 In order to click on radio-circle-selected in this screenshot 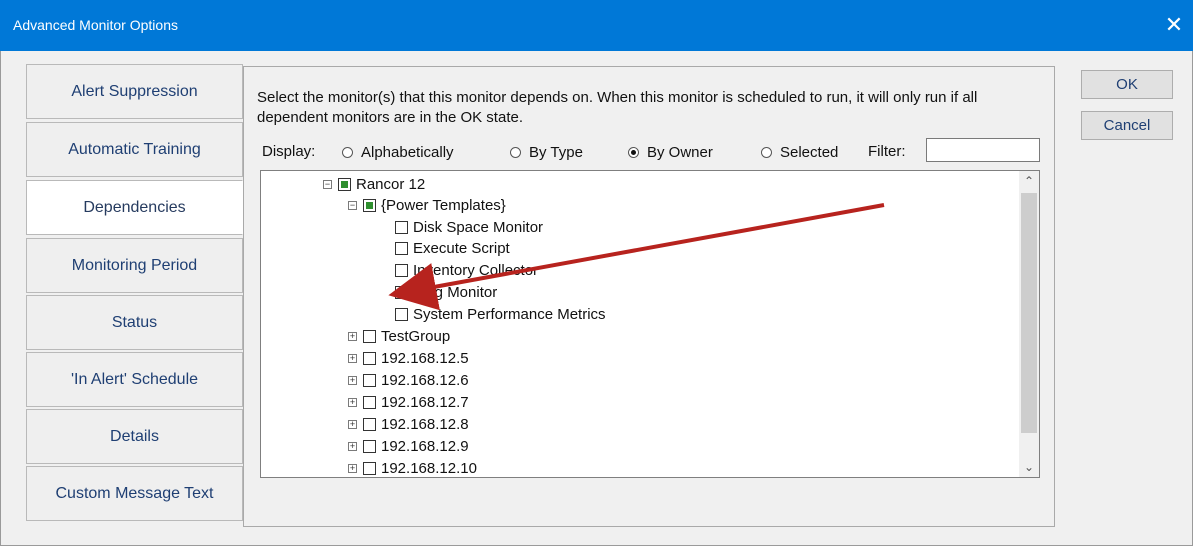, I will do `click(633, 152)`.